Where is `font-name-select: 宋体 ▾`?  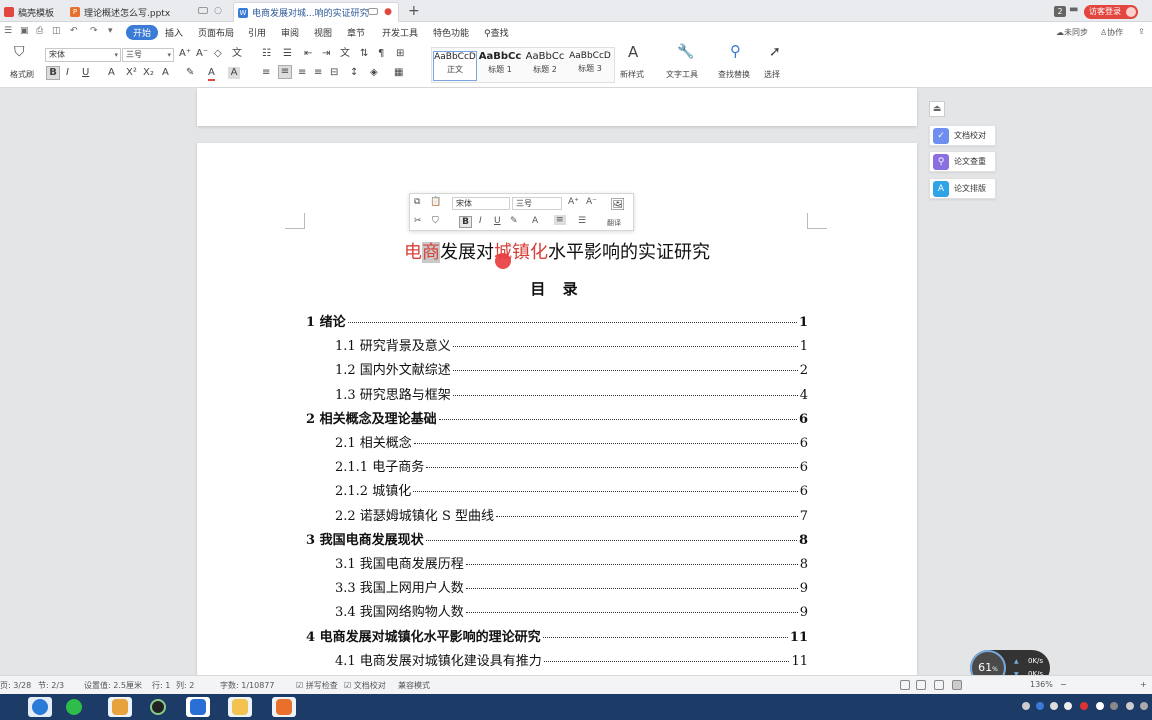
font-name-select: 宋体 ▾ is located at coordinates (83, 55).